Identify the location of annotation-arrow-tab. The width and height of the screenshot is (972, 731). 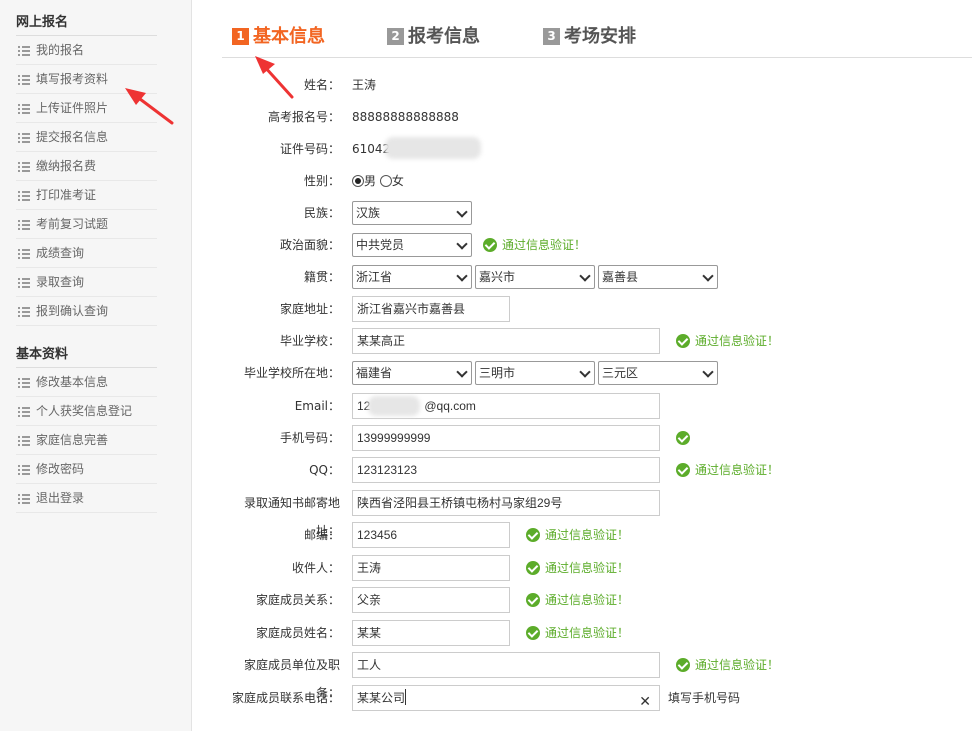
(274, 77).